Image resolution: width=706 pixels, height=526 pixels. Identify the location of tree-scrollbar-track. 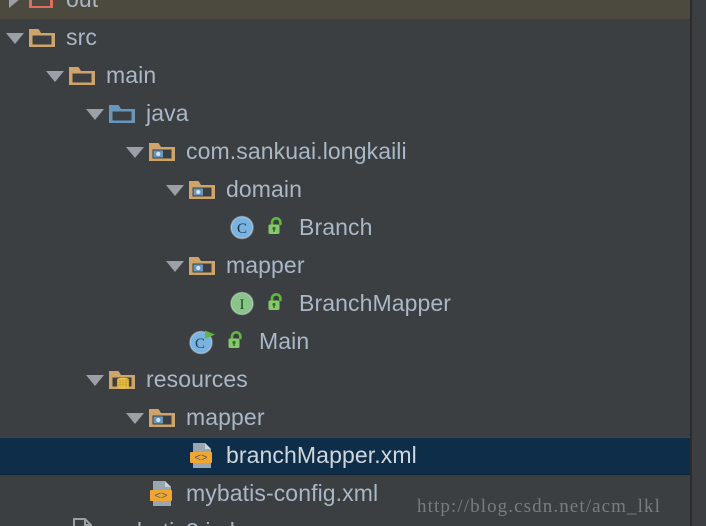
(698, 263).